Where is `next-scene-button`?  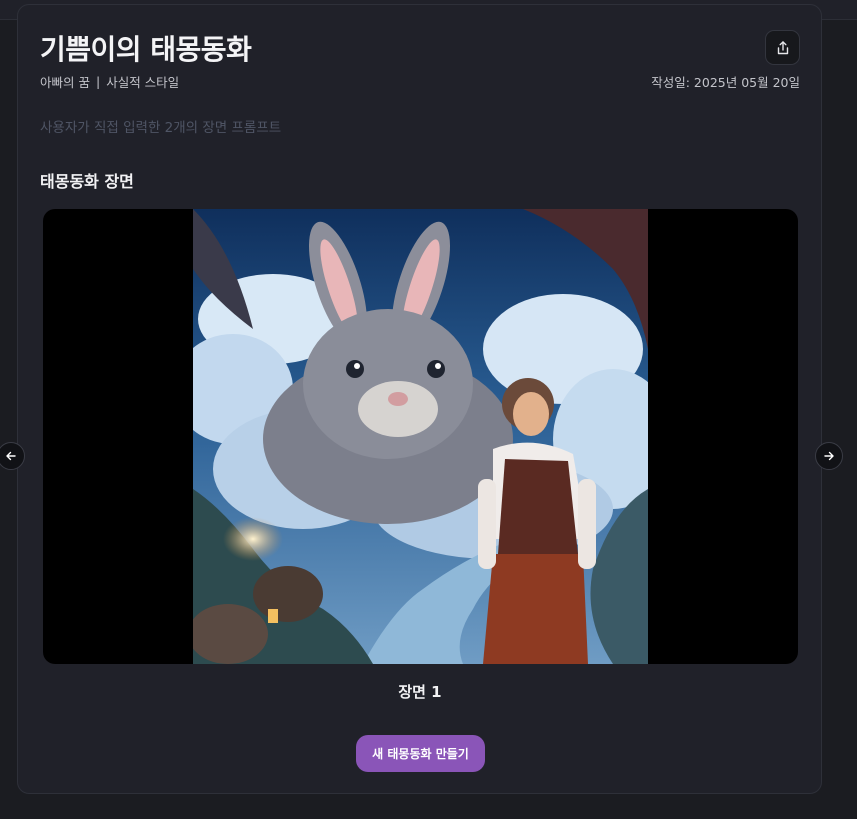 next-scene-button is located at coordinates (829, 456).